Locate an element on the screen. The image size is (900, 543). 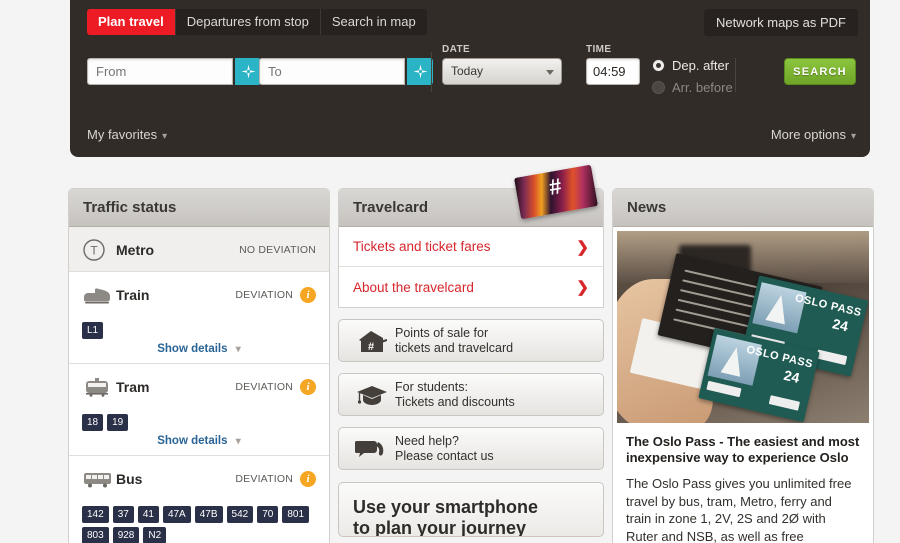
tram-show-details-link: Show details ▾ is located at coordinates (199, 441).